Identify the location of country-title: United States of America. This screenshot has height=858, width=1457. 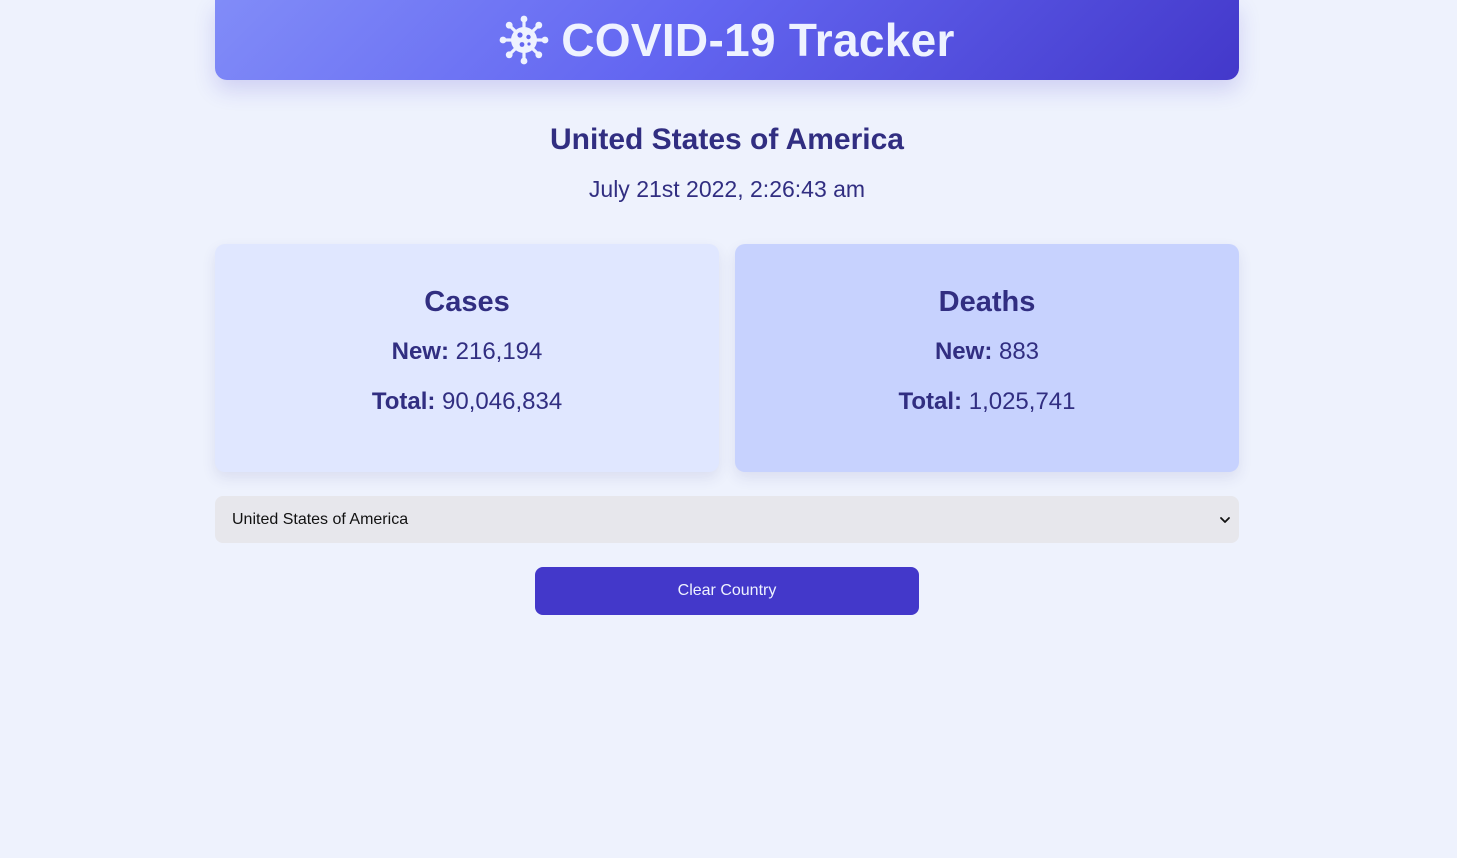
(727, 139).